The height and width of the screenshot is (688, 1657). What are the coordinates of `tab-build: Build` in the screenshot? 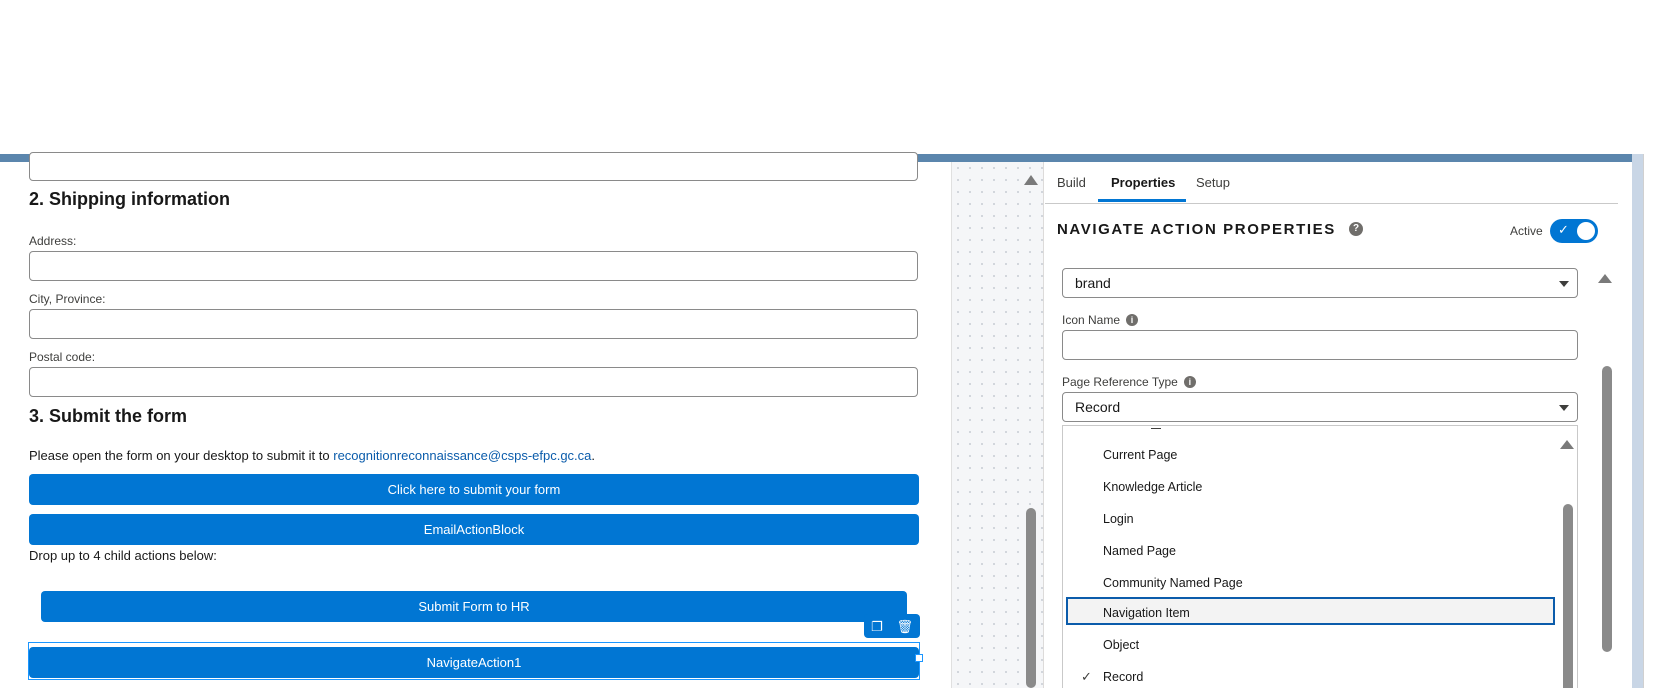 It's located at (1071, 182).